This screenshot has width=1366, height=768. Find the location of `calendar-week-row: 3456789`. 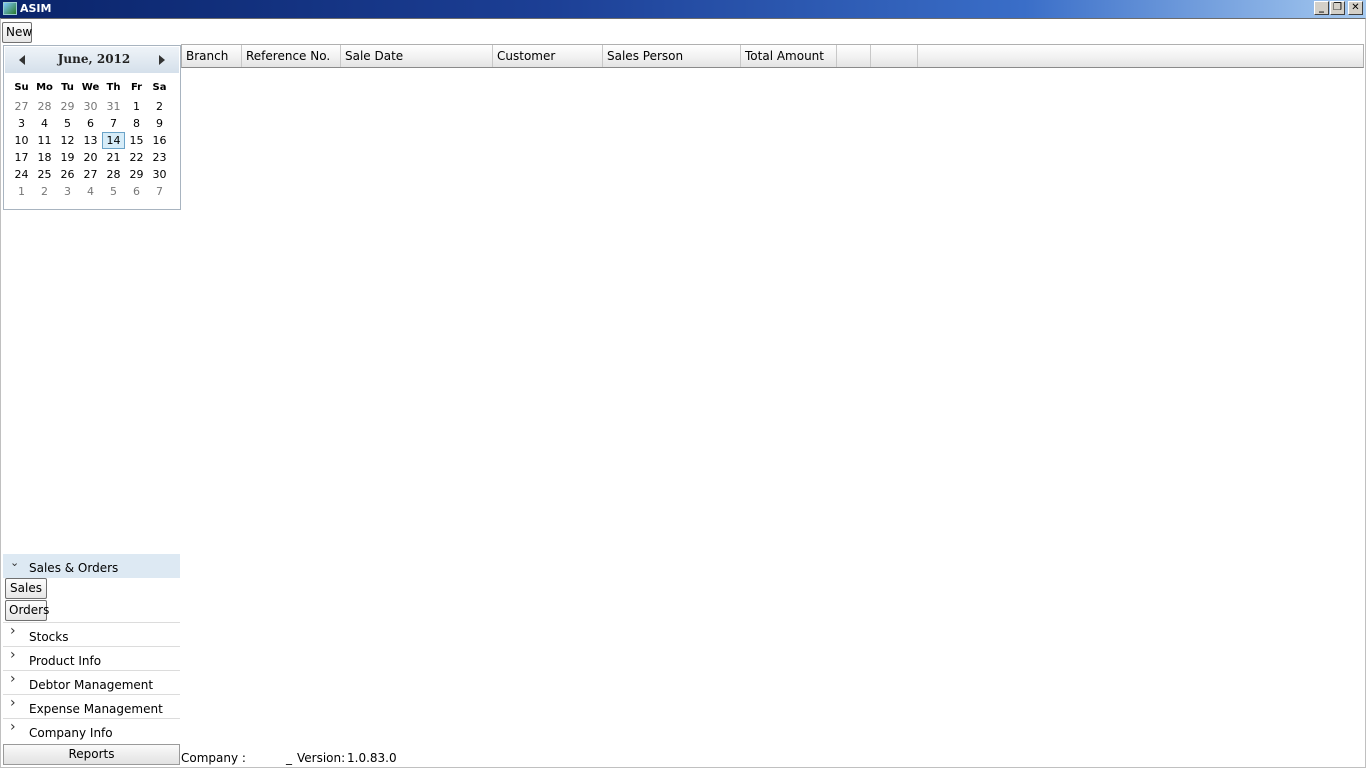

calendar-week-row: 3456789 is located at coordinates (95, 123).